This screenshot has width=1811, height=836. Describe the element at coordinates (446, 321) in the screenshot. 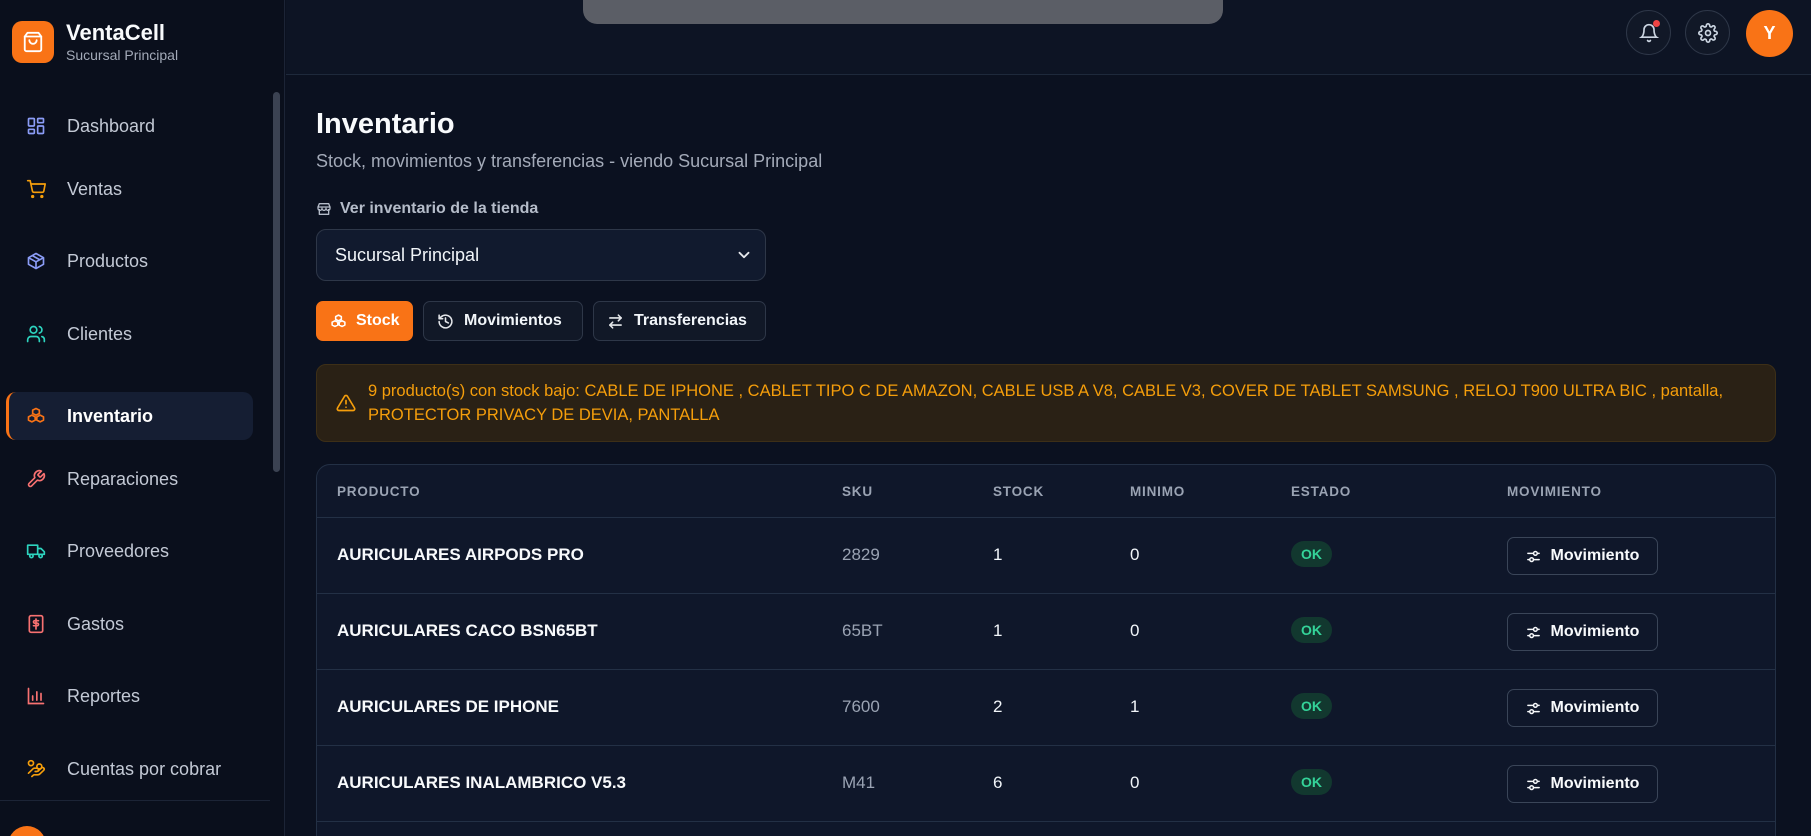

I see `history-icon` at that location.